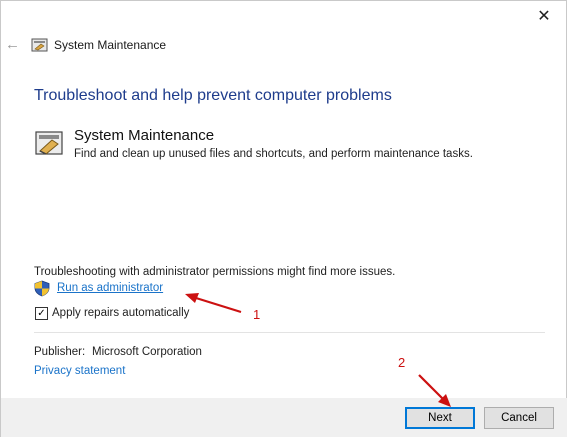  Describe the element at coordinates (110, 45) in the screenshot. I see `nav-title: System Maintenance` at that location.